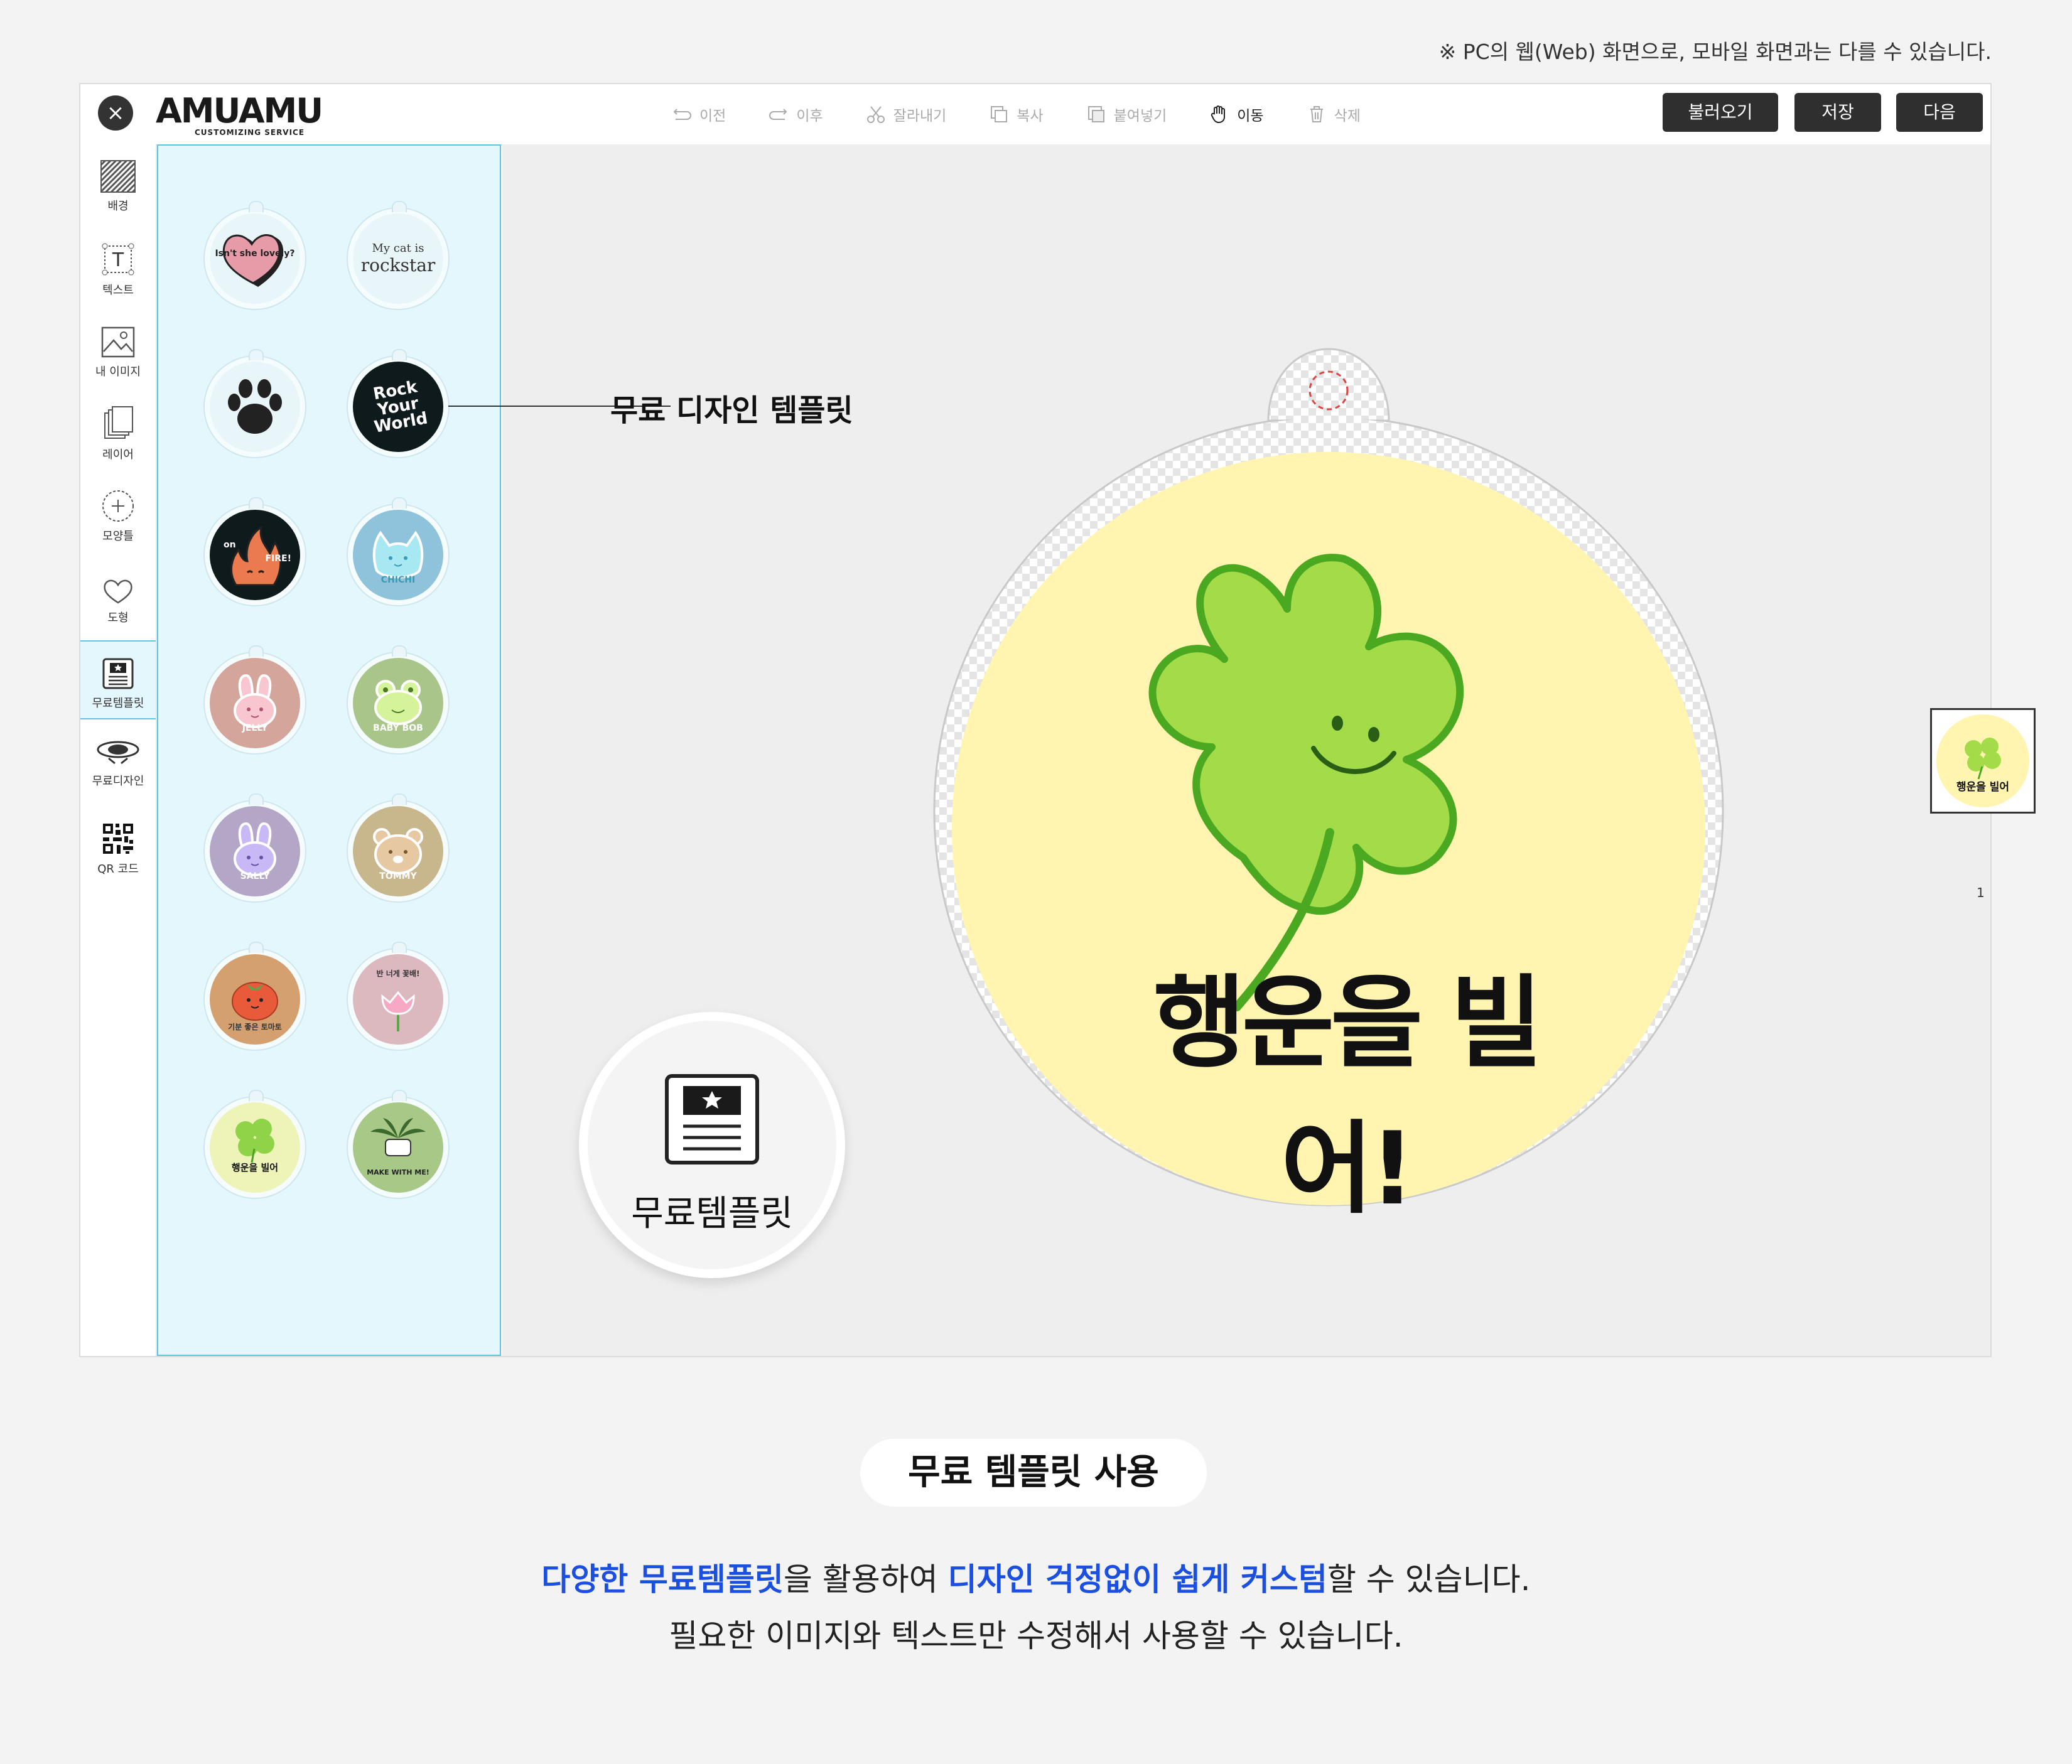 This screenshot has height=1764, width=2072. I want to click on logo: AMUAMU, so click(240, 111).